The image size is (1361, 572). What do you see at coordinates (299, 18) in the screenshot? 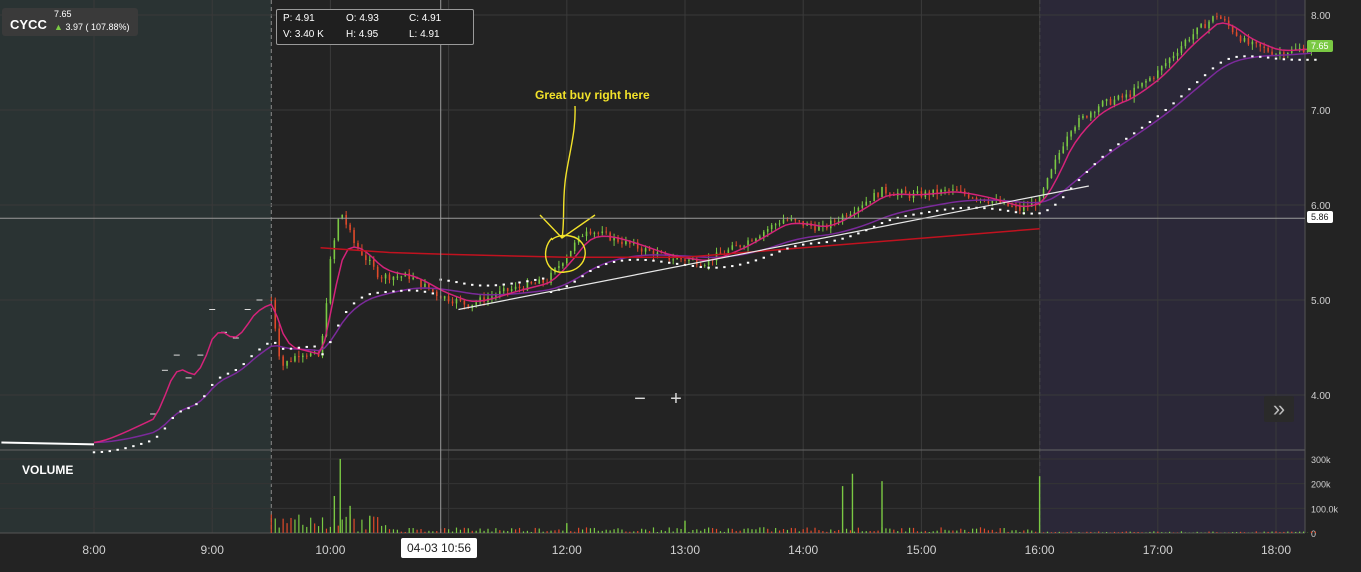
I see `ohlc-p: P: 4.91` at bounding box center [299, 18].